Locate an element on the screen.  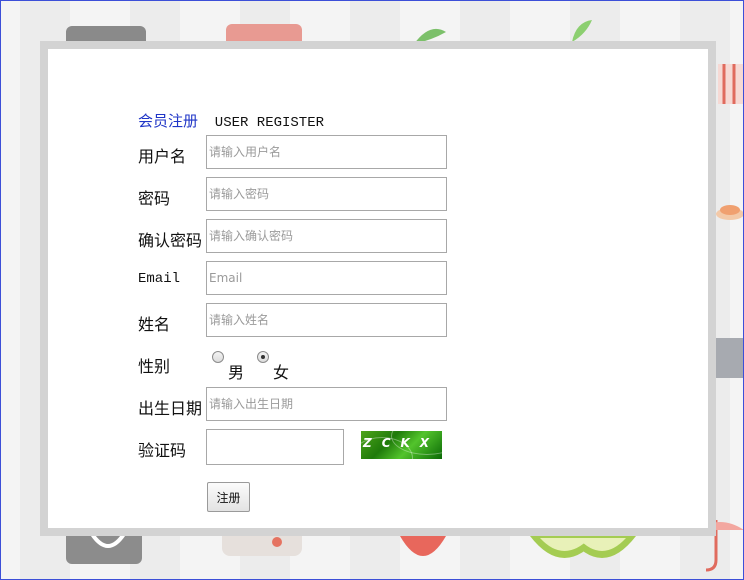
gender-label: 性别 is located at coordinates (154, 366).